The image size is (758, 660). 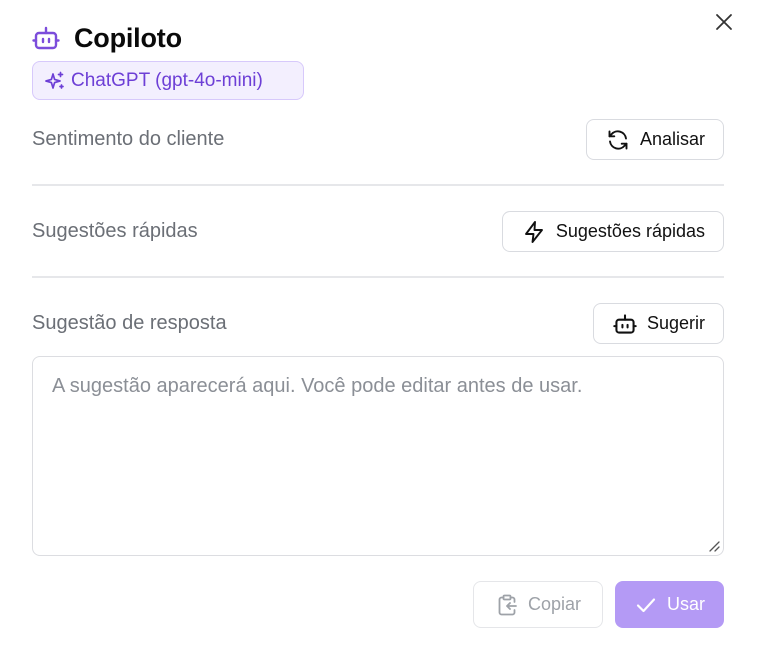 What do you see at coordinates (533, 231) in the screenshot?
I see `lightning-icon` at bounding box center [533, 231].